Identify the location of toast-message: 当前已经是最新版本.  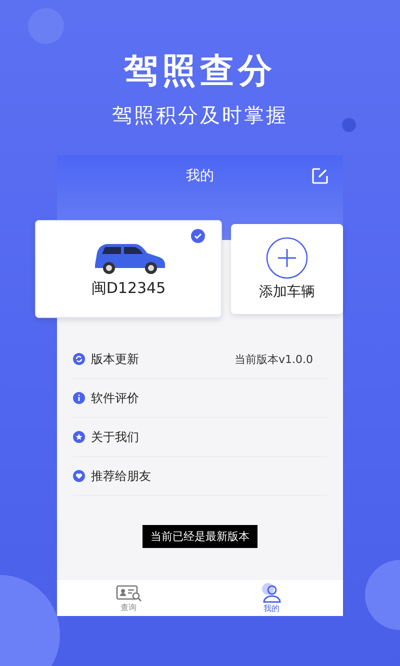
(200, 536).